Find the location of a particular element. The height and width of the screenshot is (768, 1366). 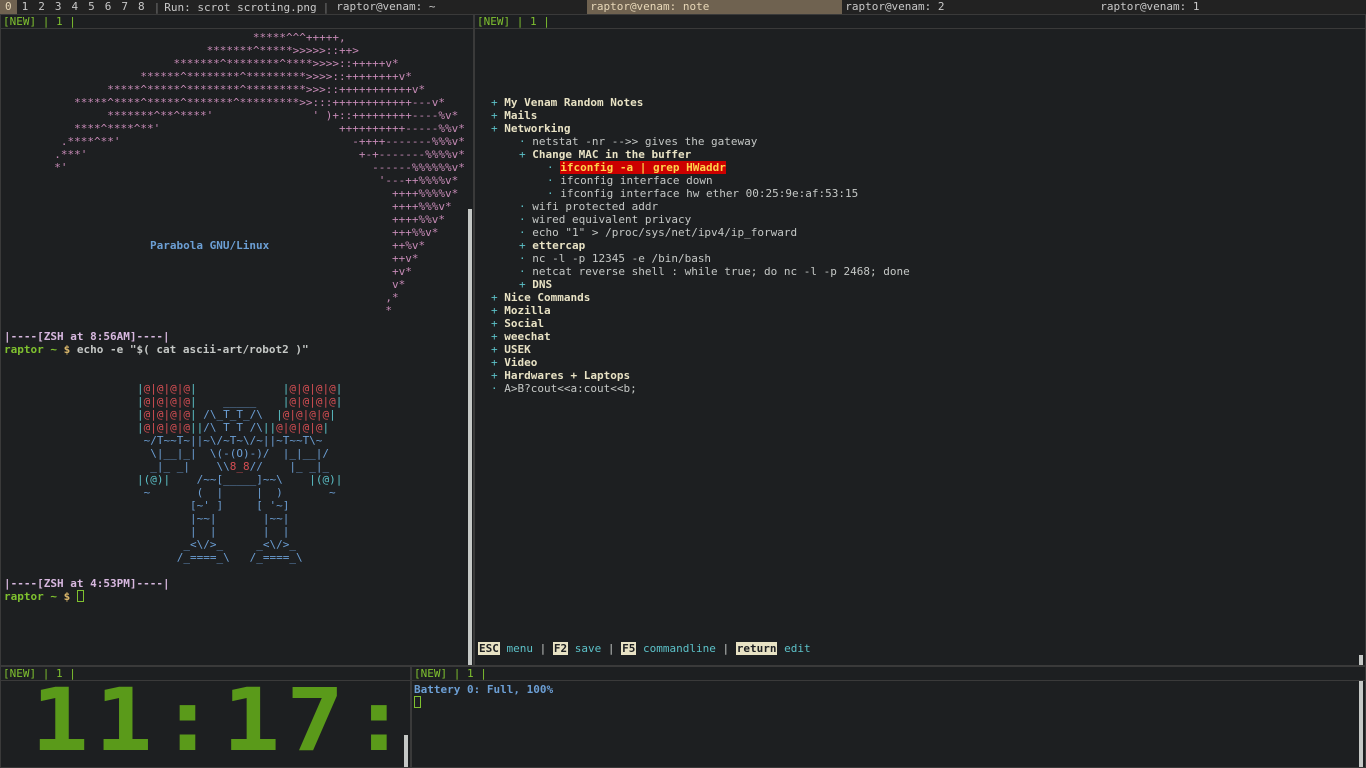

note-item: · ifconfig -a | grep HWaddr is located at coordinates (700, 167).